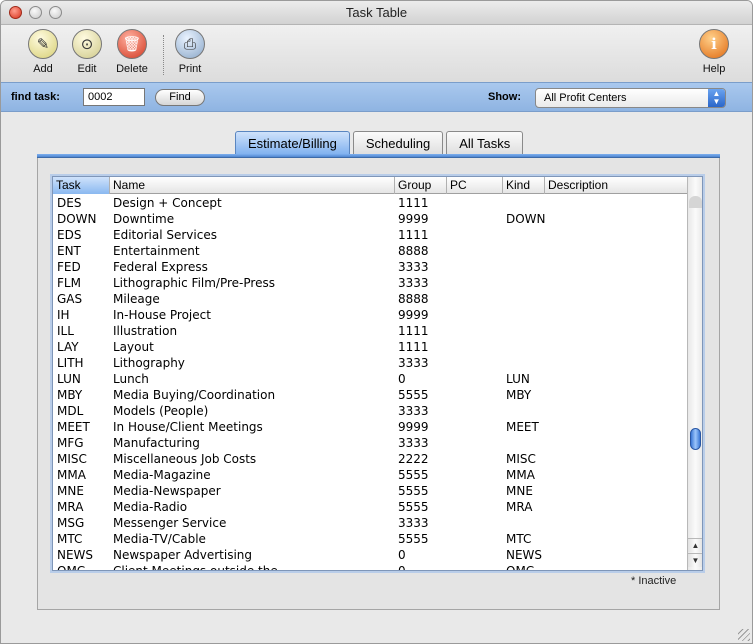  What do you see at coordinates (252, 185) in the screenshot?
I see `column-header-name: Name` at bounding box center [252, 185].